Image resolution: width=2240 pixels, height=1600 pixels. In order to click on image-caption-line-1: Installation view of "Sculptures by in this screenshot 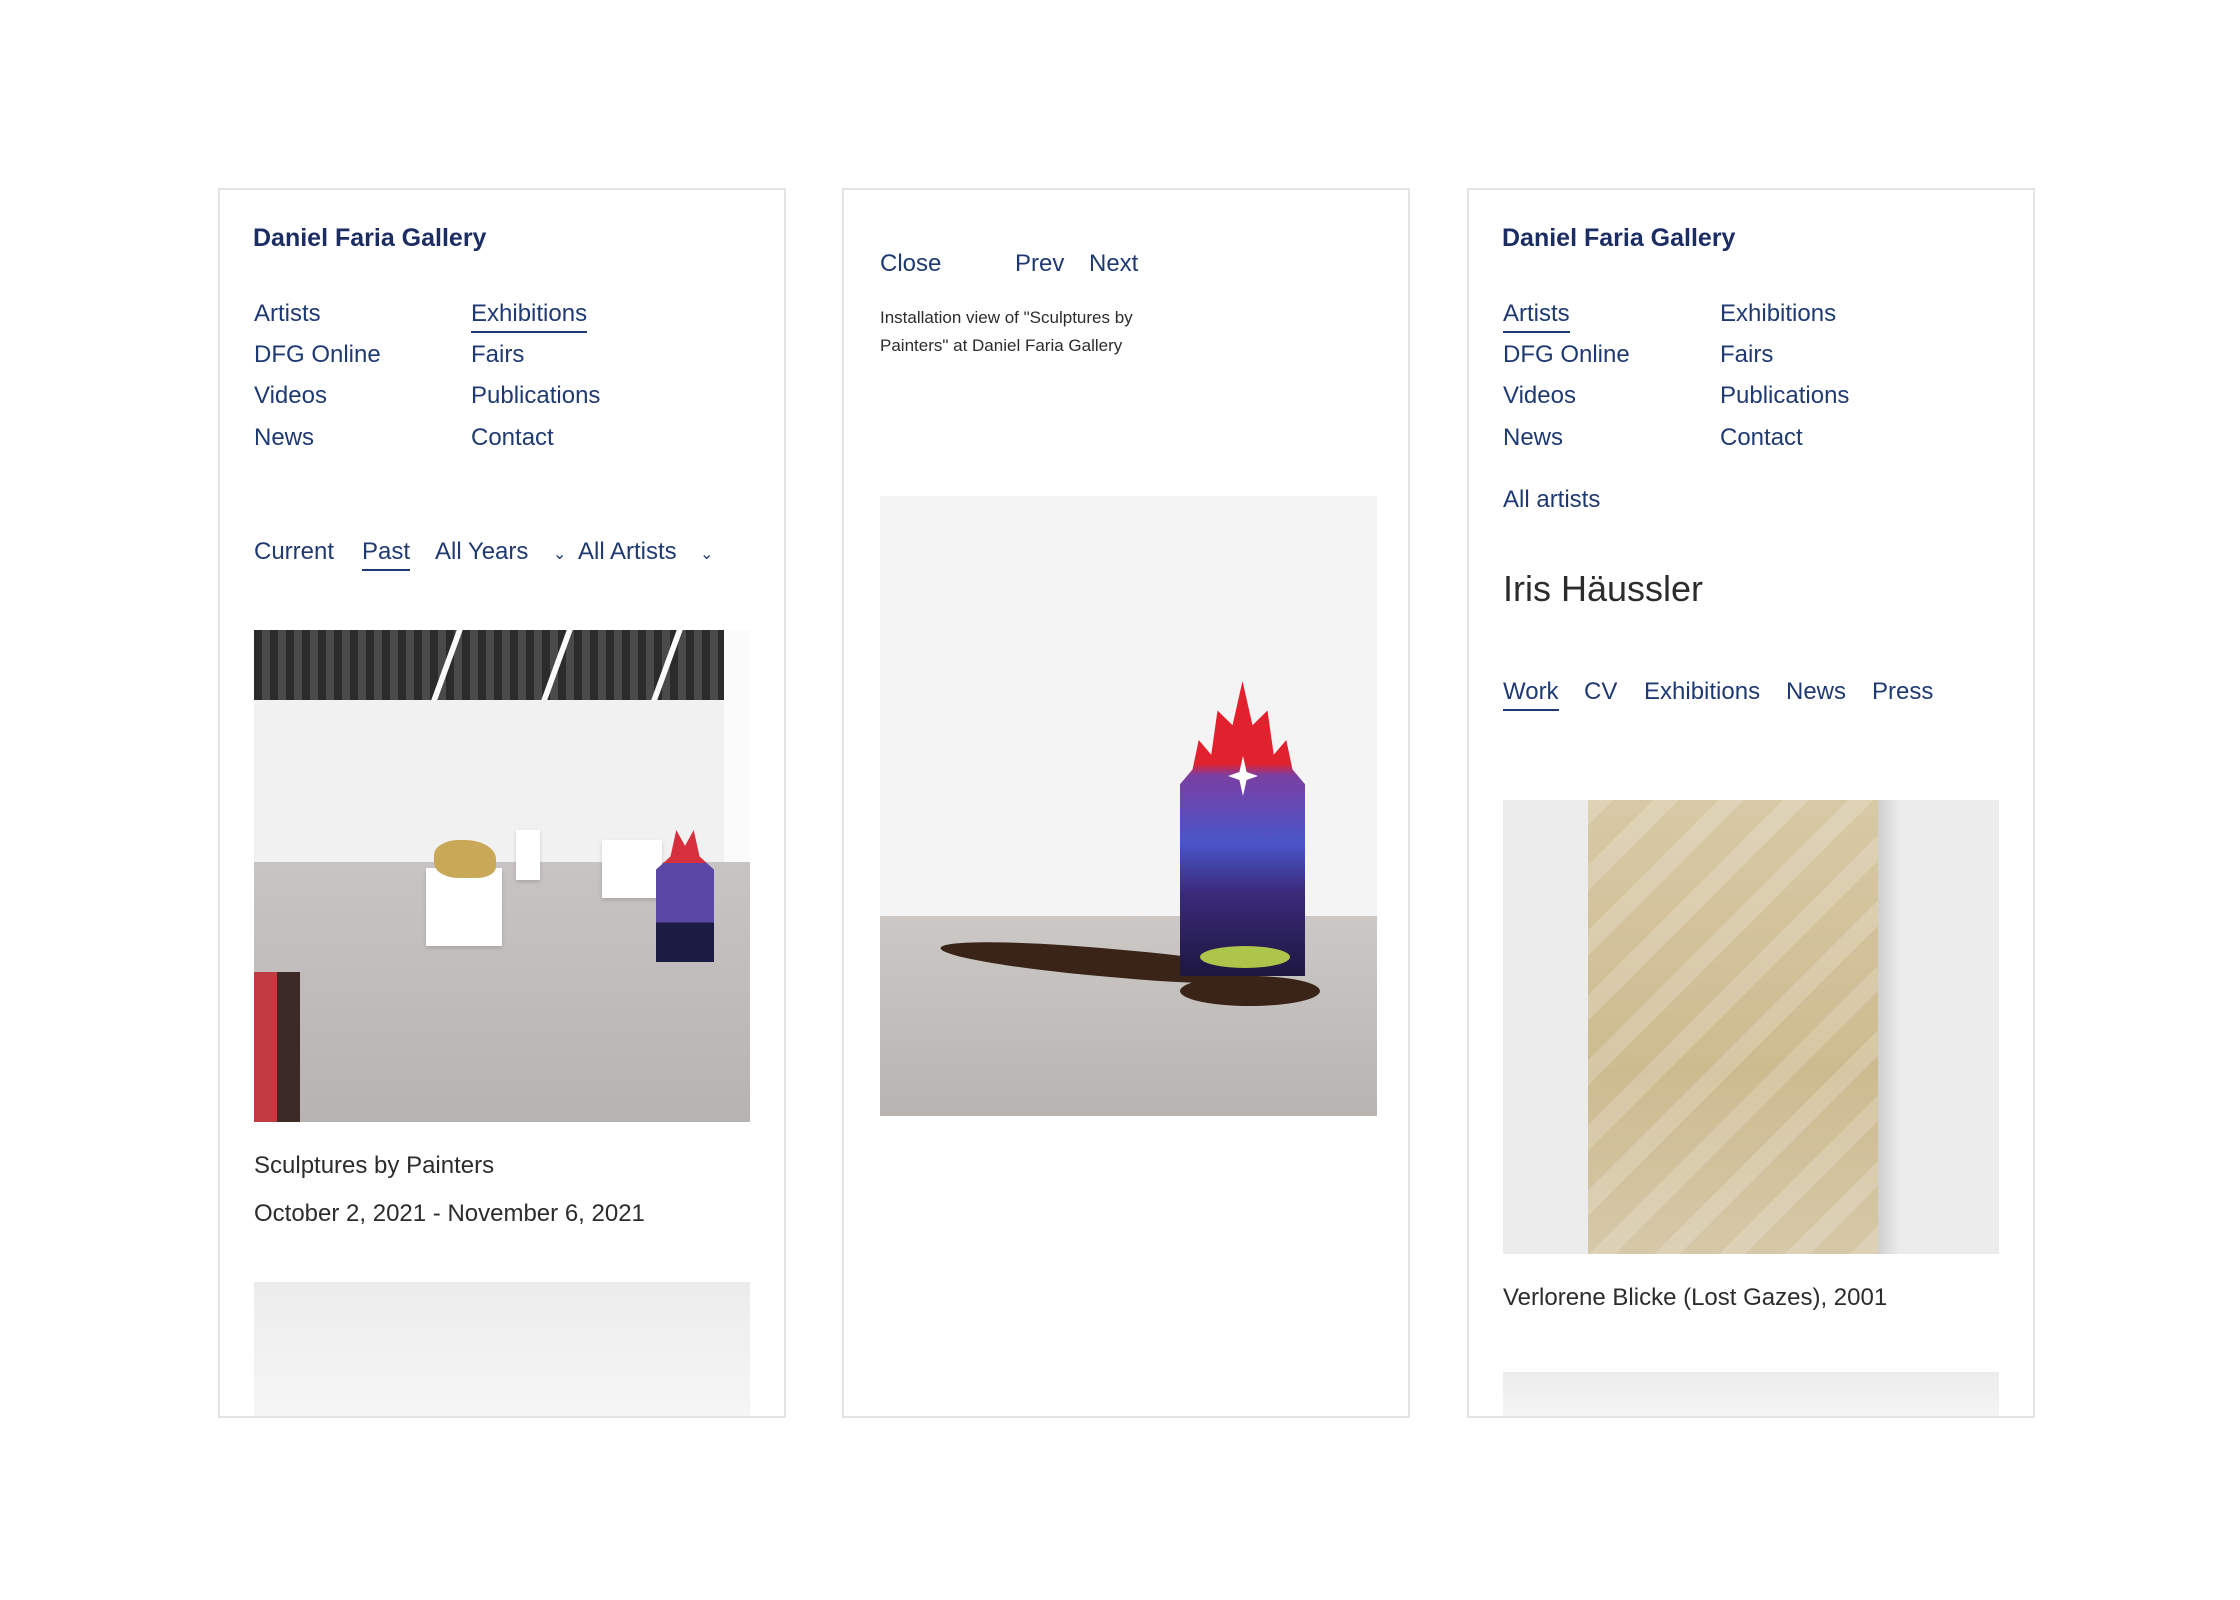, I will do `click(1006, 317)`.